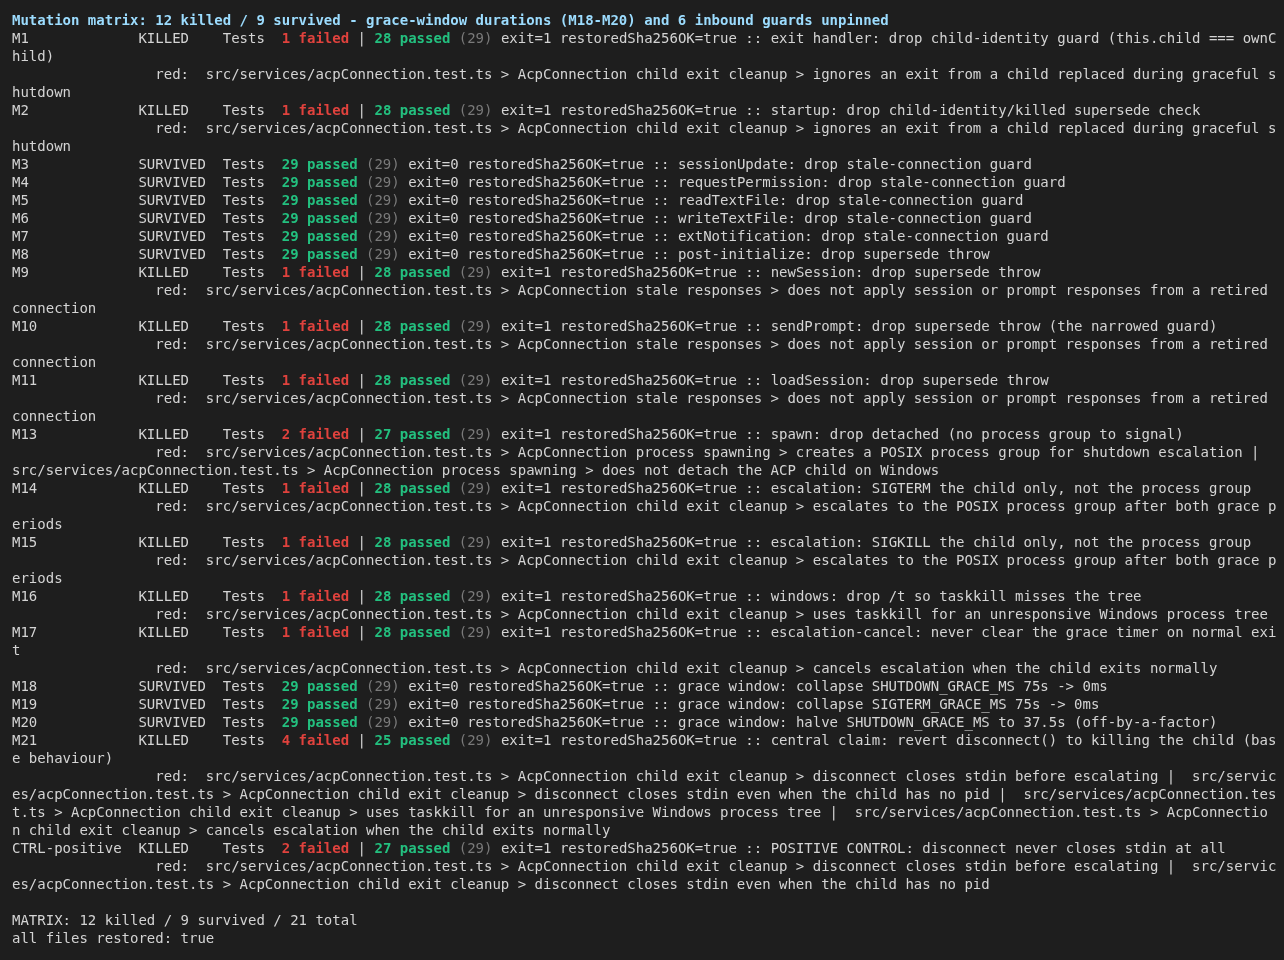 Image resolution: width=1284 pixels, height=960 pixels. What do you see at coordinates (522, 218) in the screenshot?
I see `mutant-result-line: M6 SURVIVED Tests 29 passed (29) exit=0 restoredSha256OK=true :: writeTextFile: drop stale-connection guard` at bounding box center [522, 218].